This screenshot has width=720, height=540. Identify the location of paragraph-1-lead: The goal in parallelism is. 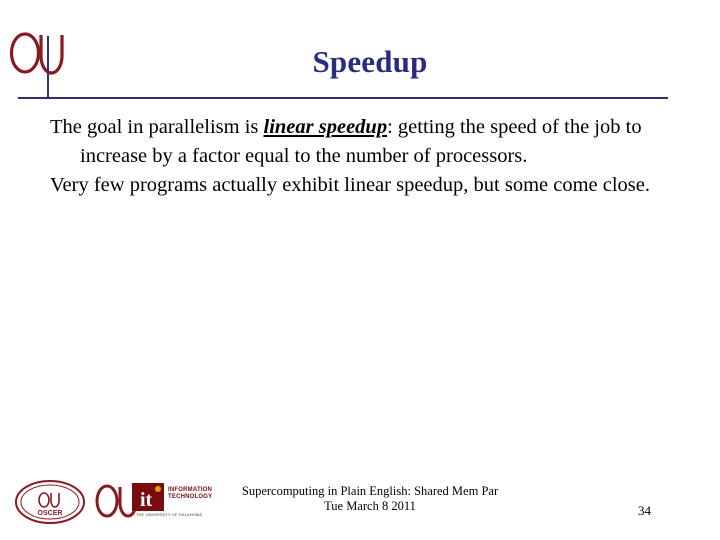
(157, 127).